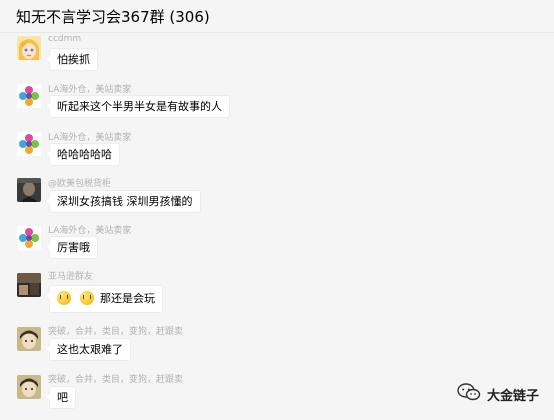 The image size is (554, 420). What do you see at coordinates (71, 277) in the screenshot?
I see `message-sender: 亚马逊群友` at bounding box center [71, 277].